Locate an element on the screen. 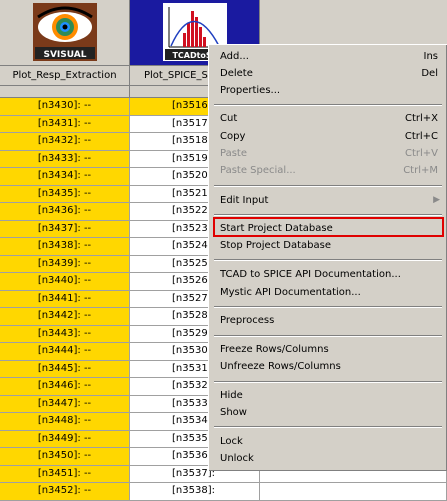  node-cell: [n3442]: -- is located at coordinates (65, 317).